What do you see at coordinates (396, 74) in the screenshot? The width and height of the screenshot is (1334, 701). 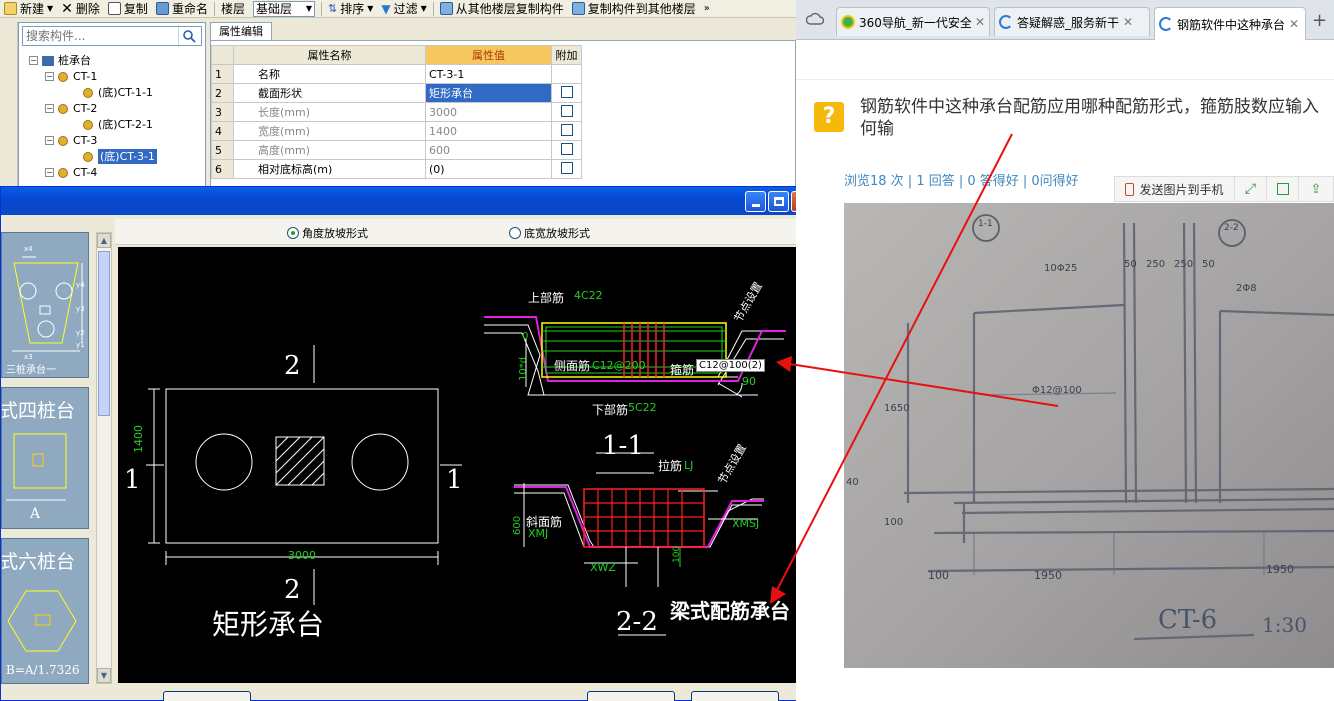 I see `table-row: 1 名称 CT-3-1` at bounding box center [396, 74].